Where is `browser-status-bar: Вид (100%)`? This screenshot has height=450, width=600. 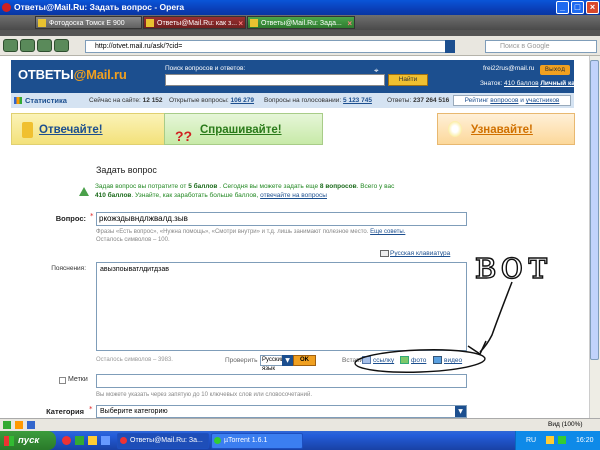
browser-status-bar: Вид (100%) is located at coordinates (300, 424).